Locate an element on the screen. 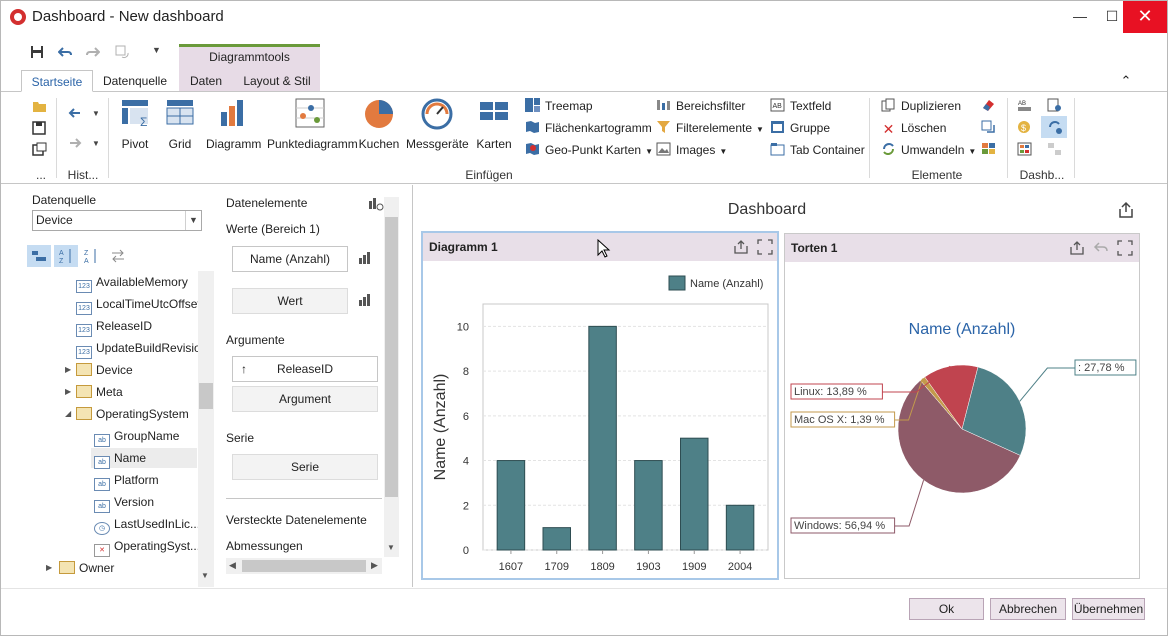  group-button: Gruppe is located at coordinates (800, 128).